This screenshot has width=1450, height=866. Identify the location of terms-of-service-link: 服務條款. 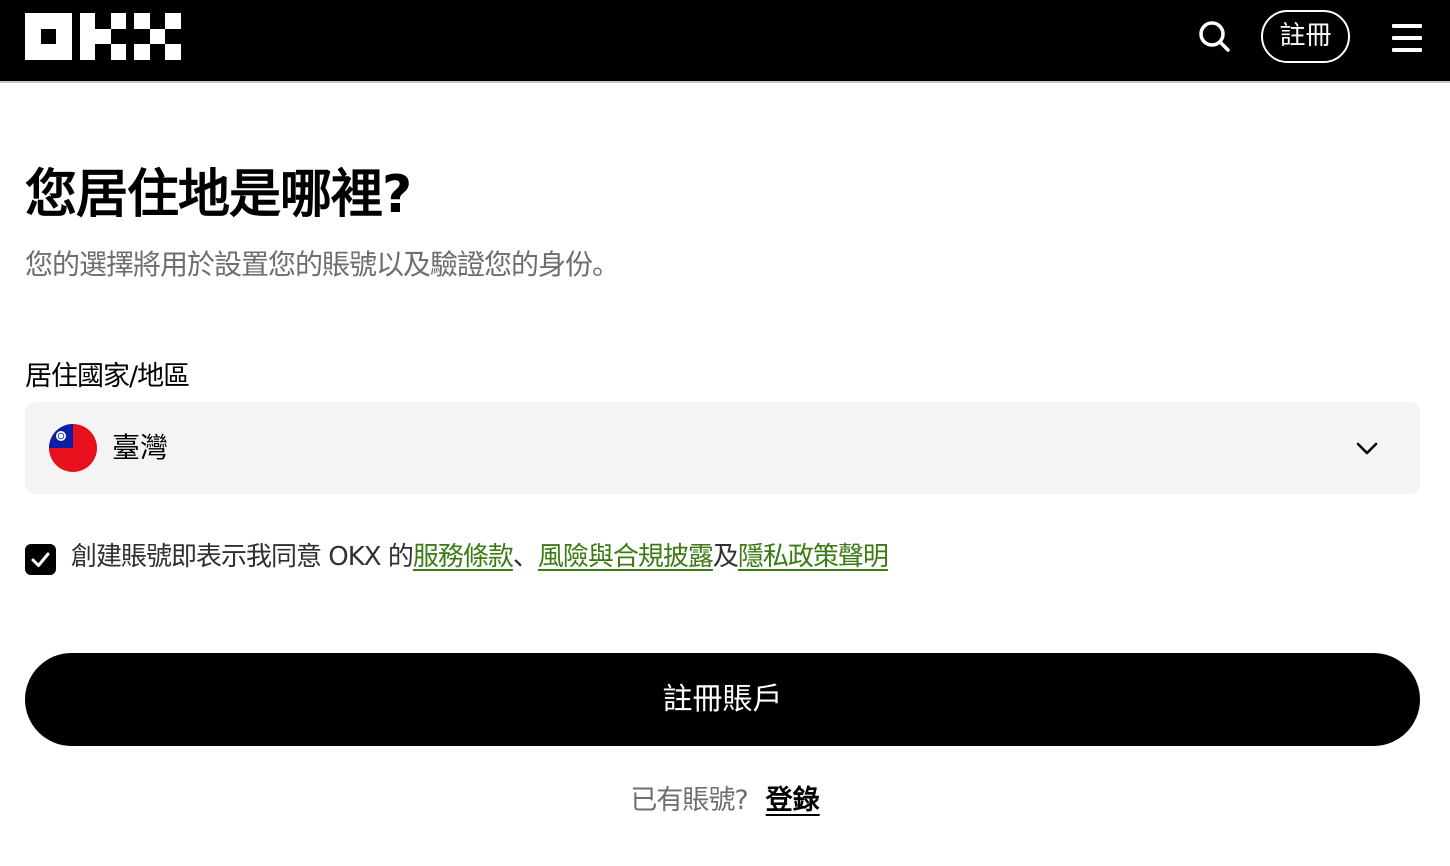
(463, 557).